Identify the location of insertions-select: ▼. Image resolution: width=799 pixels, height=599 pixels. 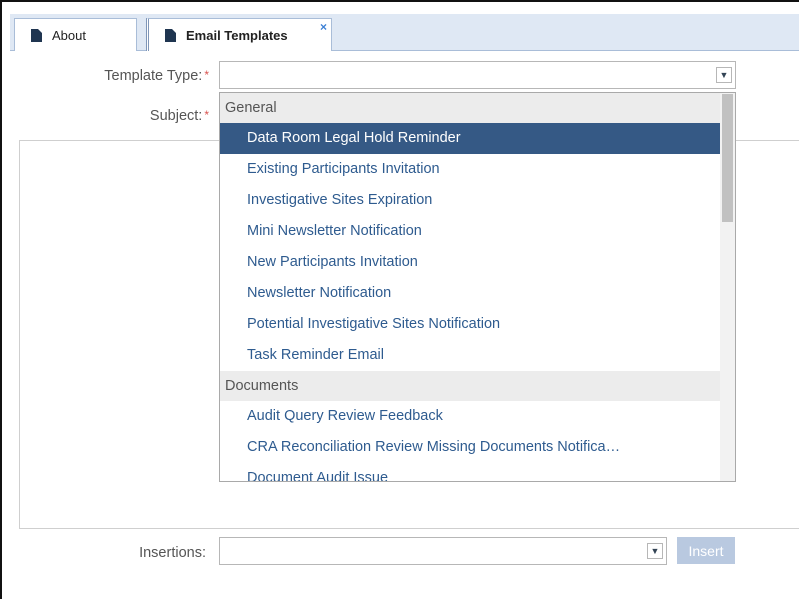
(443, 551).